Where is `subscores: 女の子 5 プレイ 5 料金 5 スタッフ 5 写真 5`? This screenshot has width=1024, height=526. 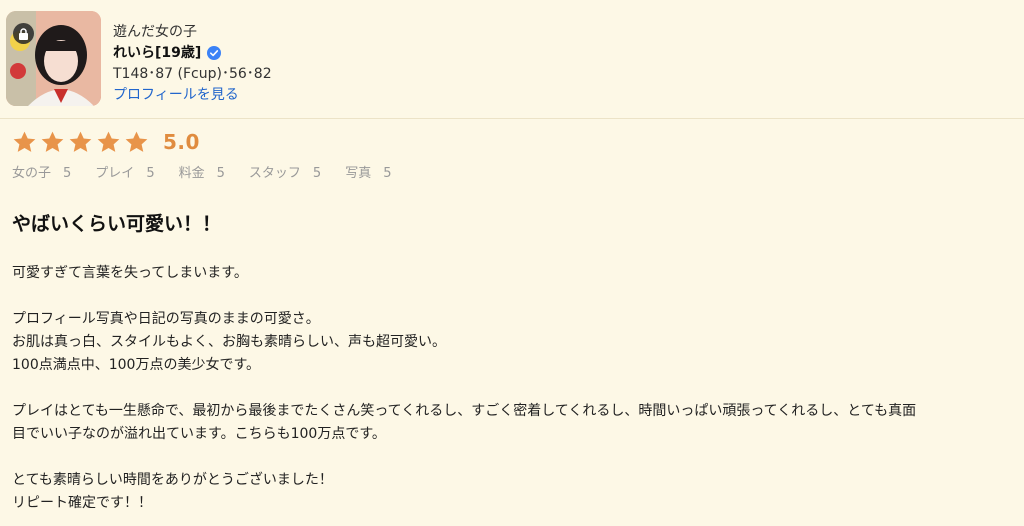
subscores: 女の子 5 プレイ 5 料金 5 スタッフ 5 写真 5 is located at coordinates (213, 174).